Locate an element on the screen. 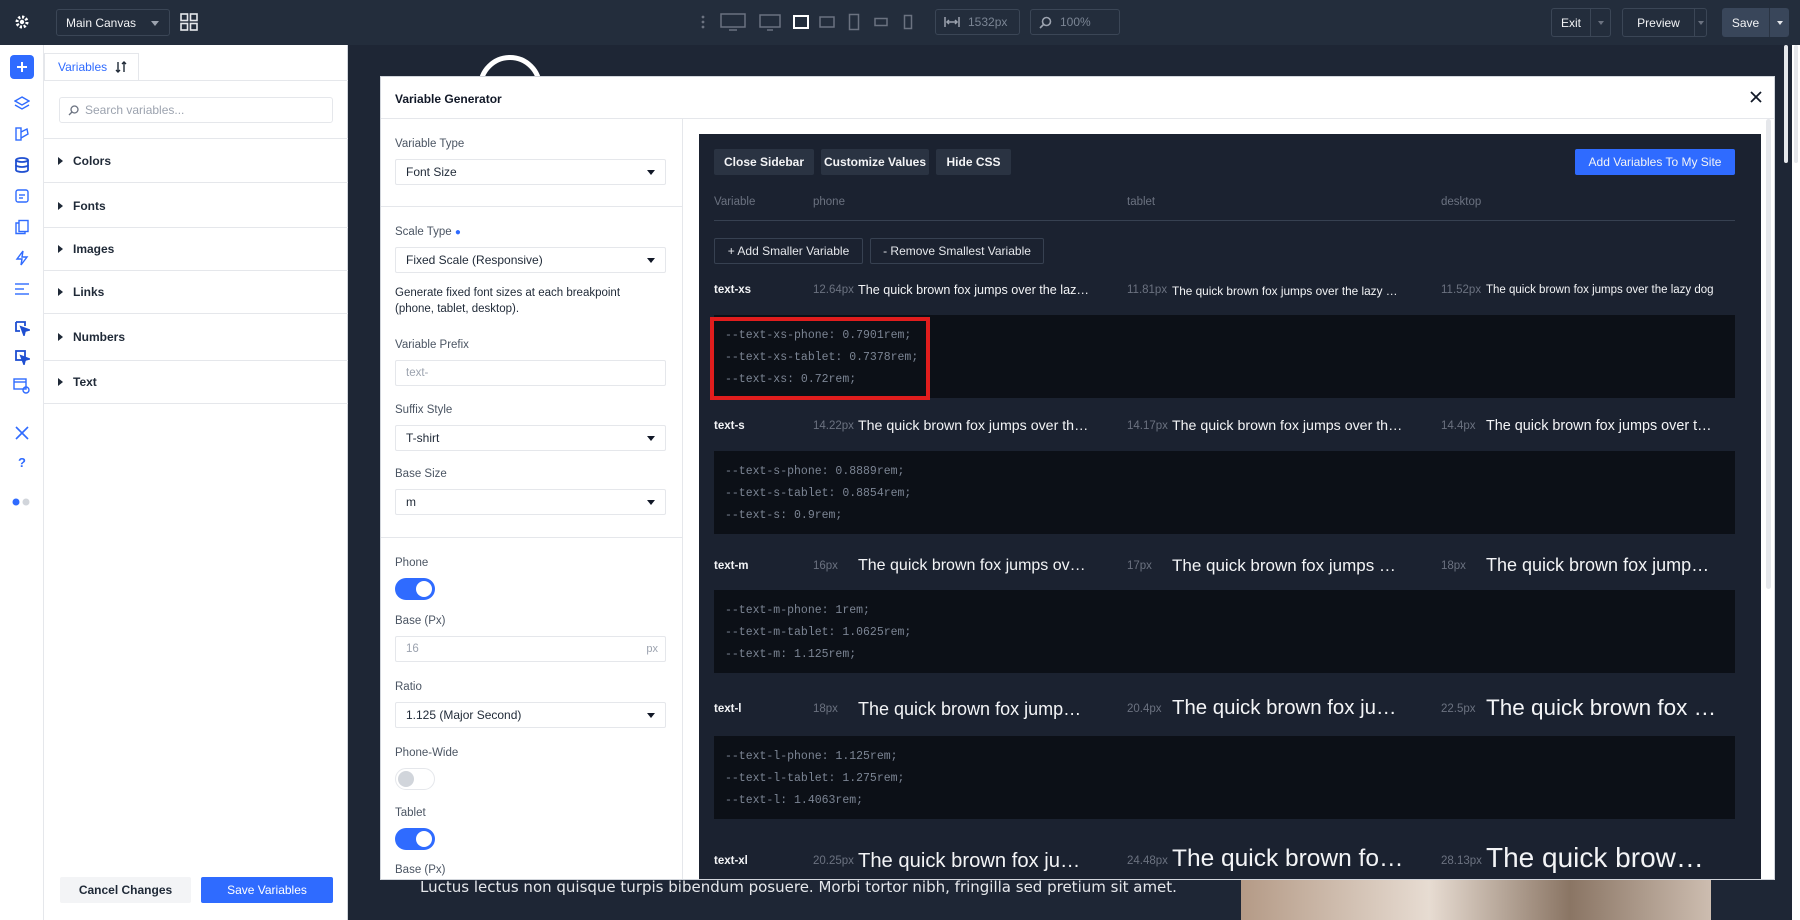 The image size is (1800, 920). variable-name: text-xs is located at coordinates (733, 290).